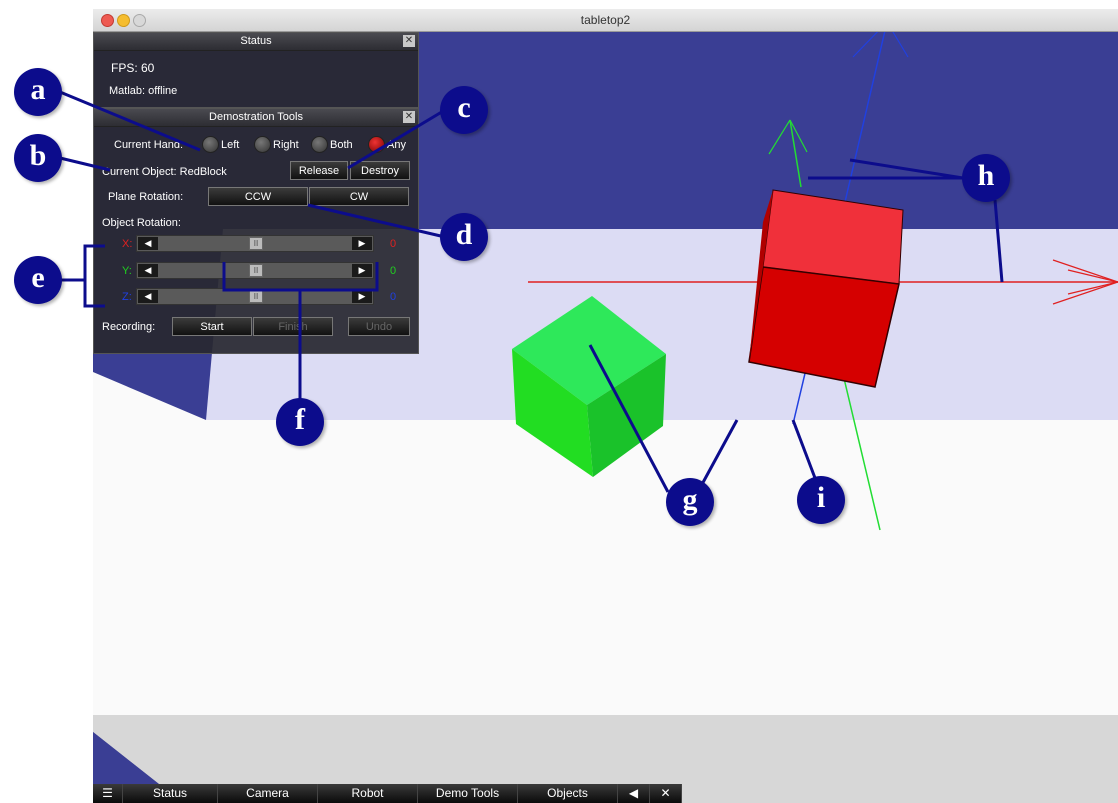  Describe the element at coordinates (396, 145) in the screenshot. I see `hand-any-label: Any` at that location.